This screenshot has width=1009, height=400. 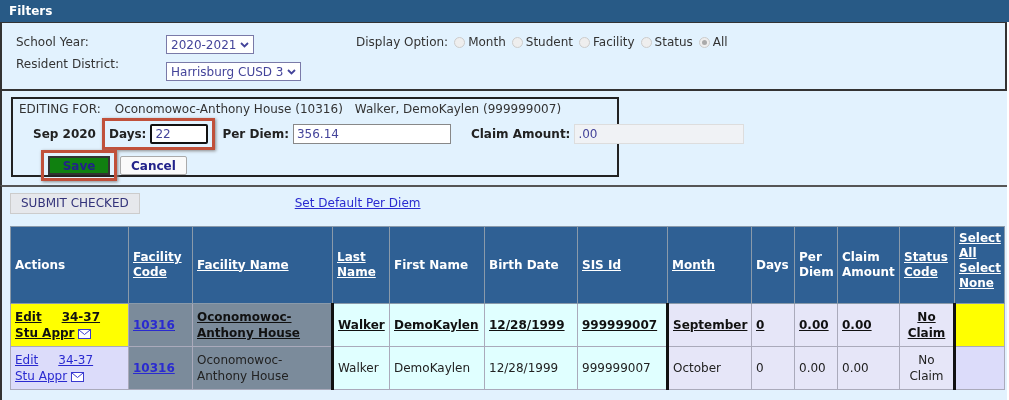 What do you see at coordinates (68, 64) in the screenshot?
I see `field-label: Resident District:` at bounding box center [68, 64].